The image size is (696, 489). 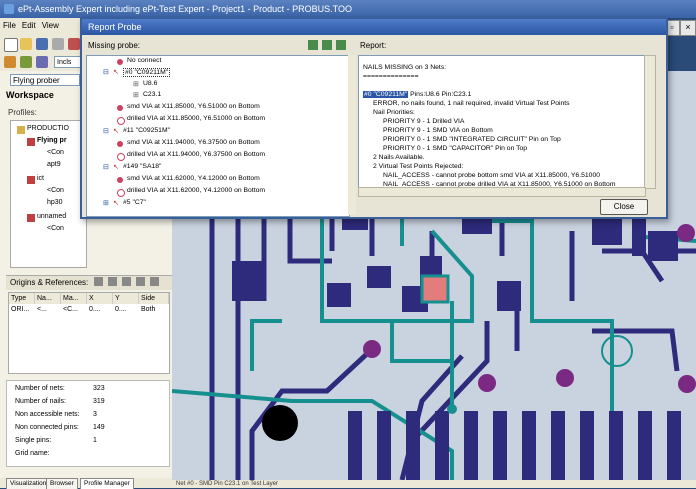 I want to click on stat-value: 3, so click(x=95, y=414).